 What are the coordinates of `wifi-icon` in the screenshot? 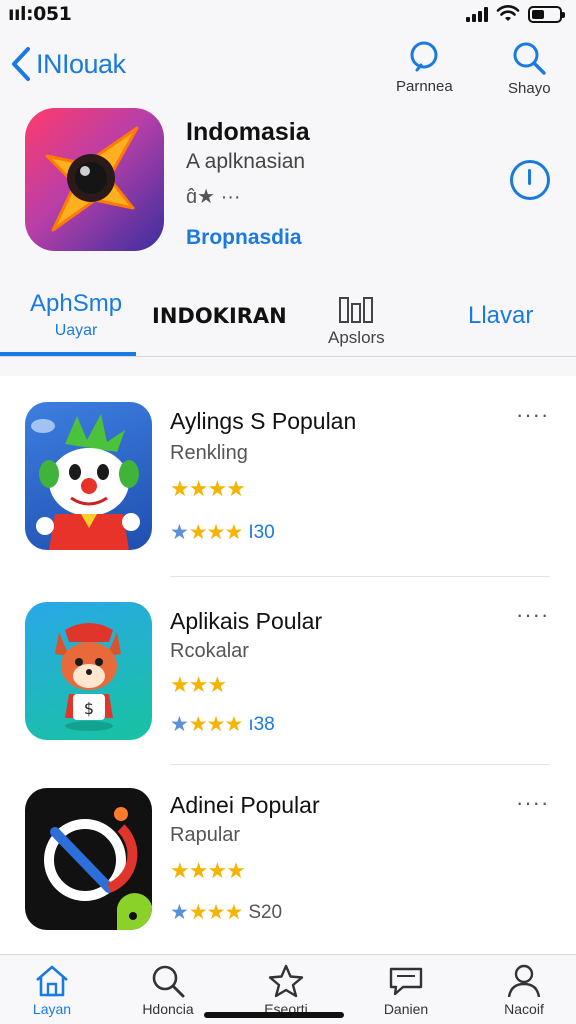 It's located at (508, 13).